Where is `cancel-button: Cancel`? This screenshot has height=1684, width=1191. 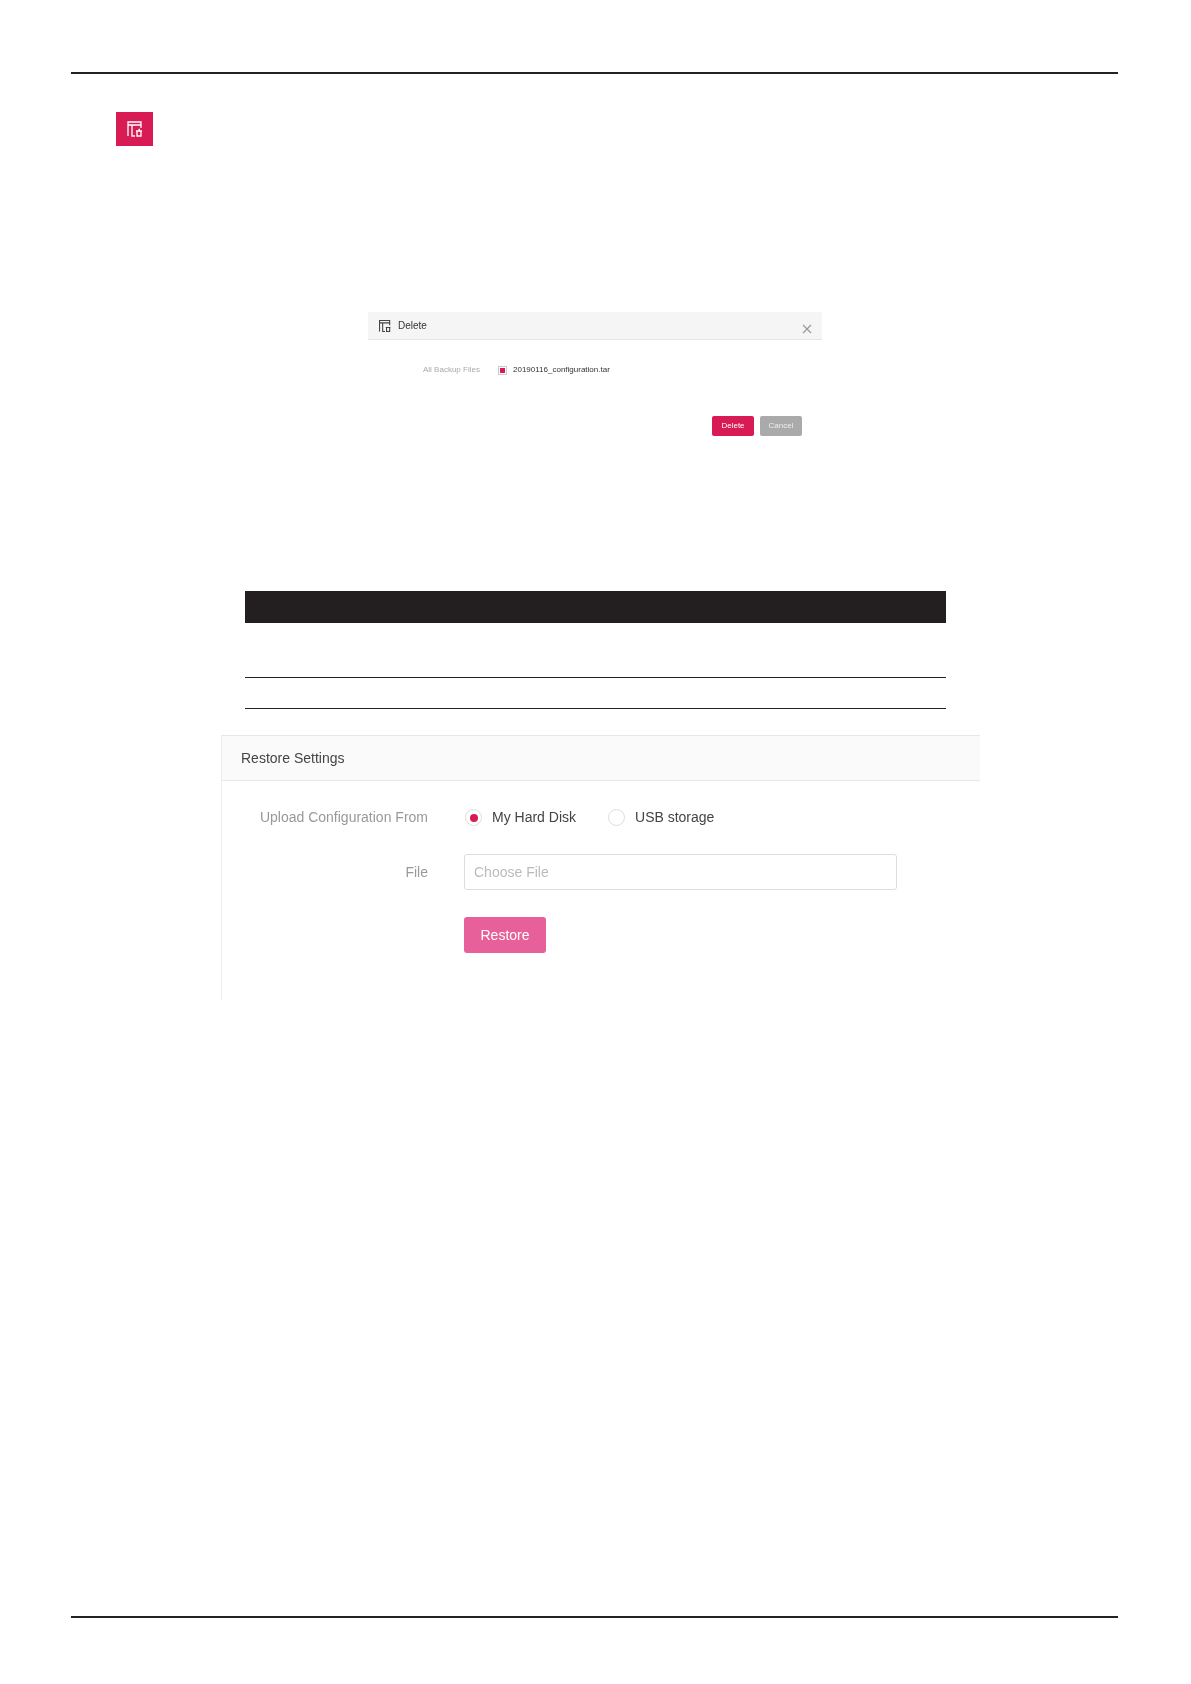
cancel-button: Cancel is located at coordinates (781, 426).